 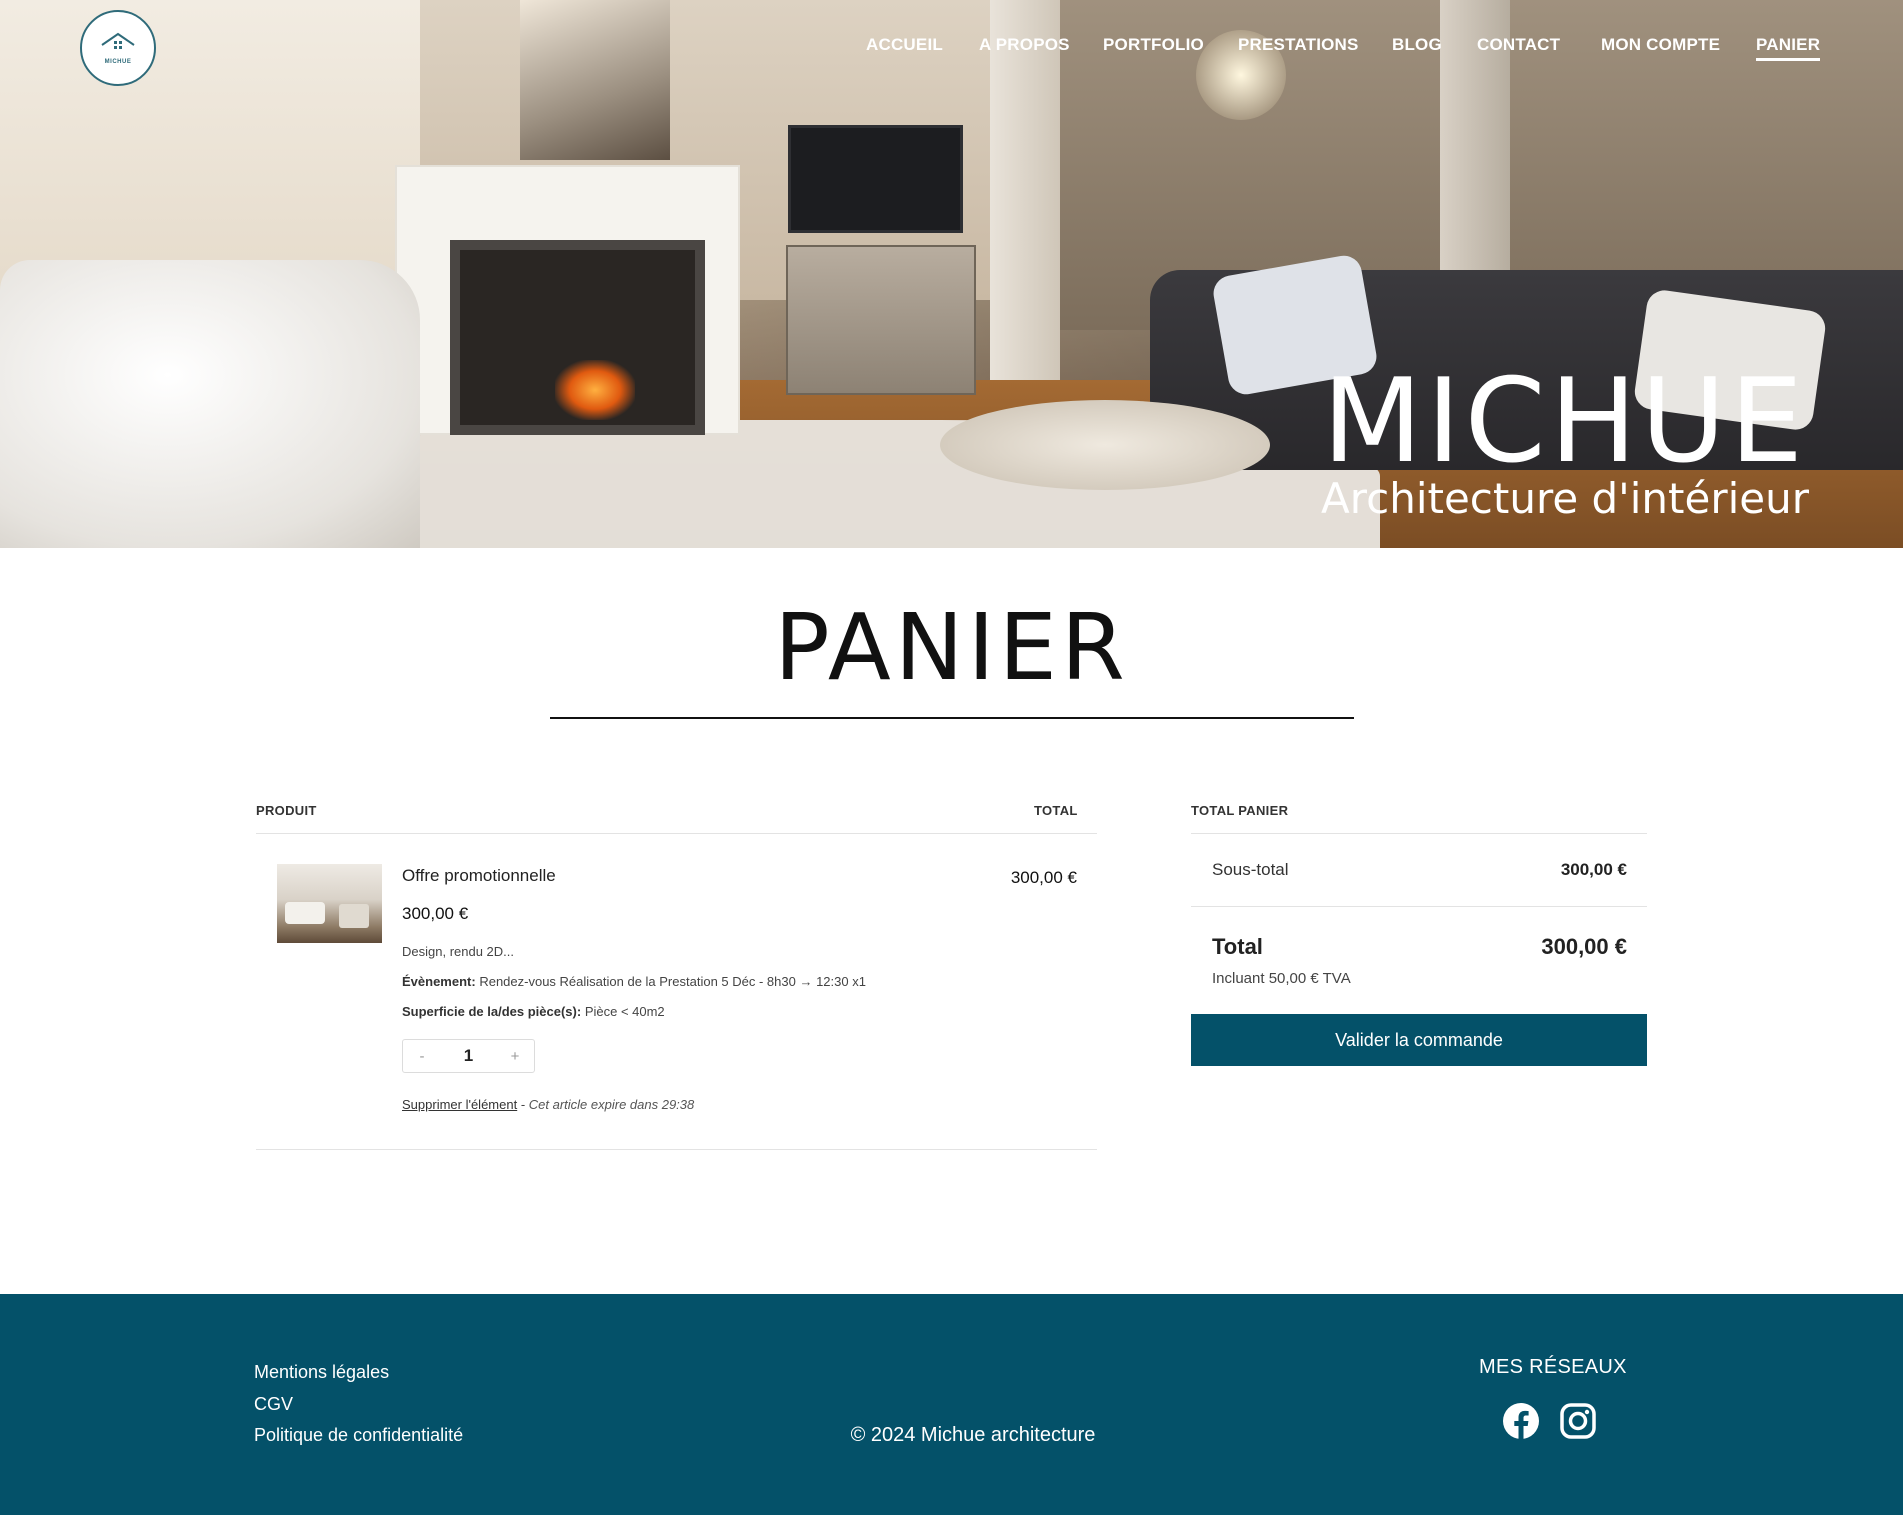 What do you see at coordinates (1518, 45) in the screenshot?
I see `nav-item-contact: CONTACT` at bounding box center [1518, 45].